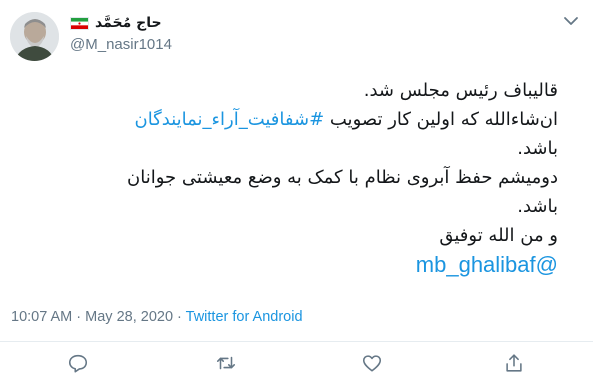 This screenshot has height=386, width=593. I want to click on share-icon, so click(514, 363).